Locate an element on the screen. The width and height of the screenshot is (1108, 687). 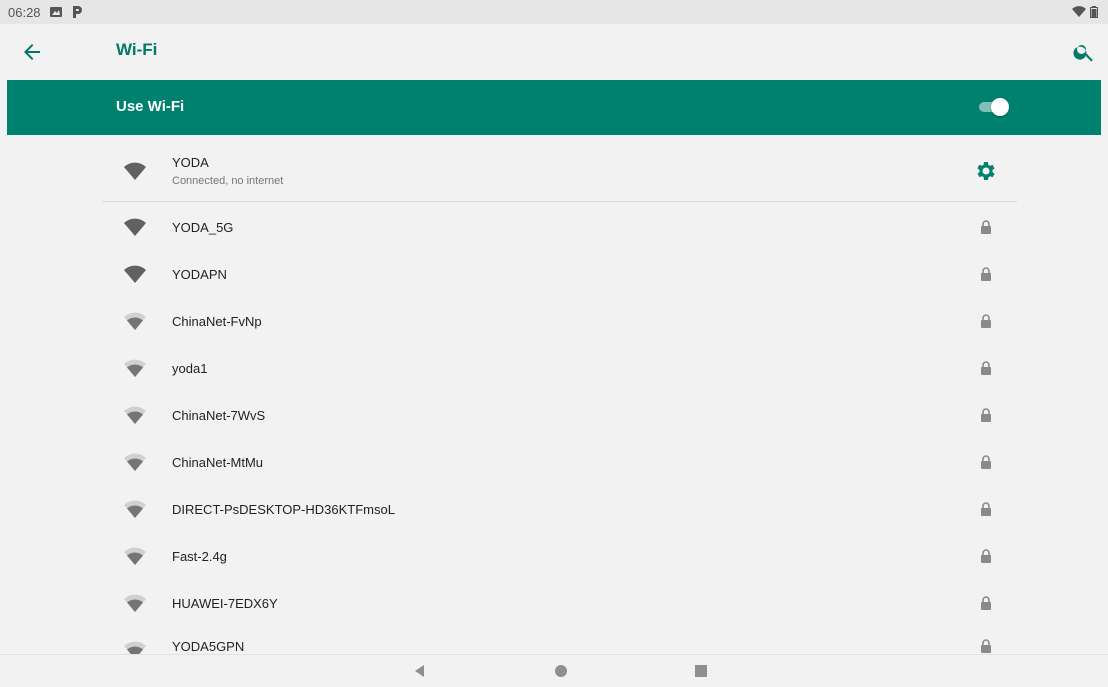
network-ssid: ChinaNet-MtMu is located at coordinates (218, 462).